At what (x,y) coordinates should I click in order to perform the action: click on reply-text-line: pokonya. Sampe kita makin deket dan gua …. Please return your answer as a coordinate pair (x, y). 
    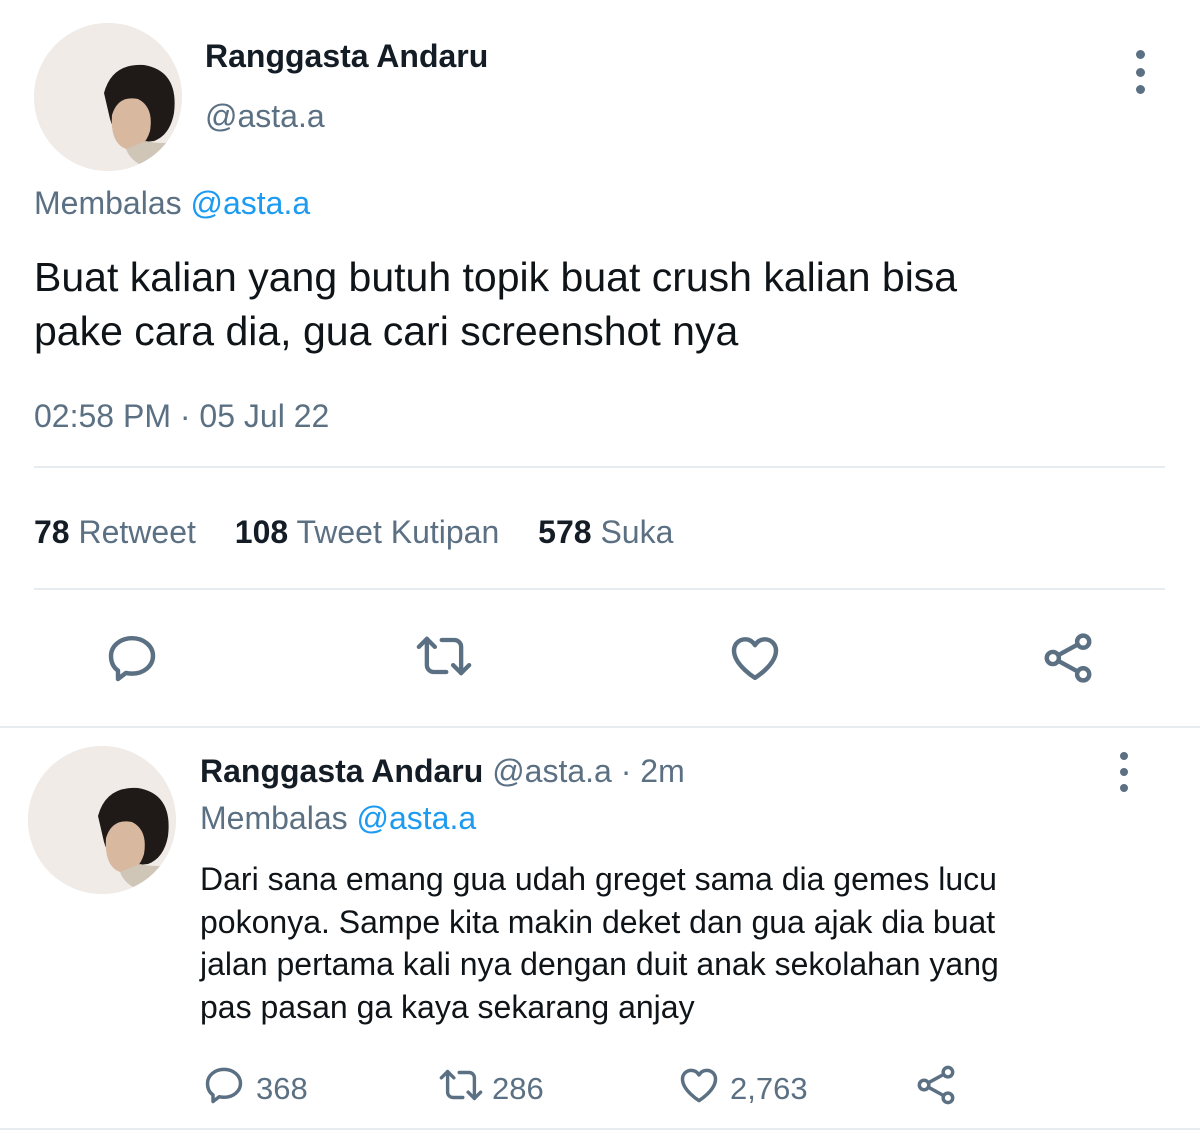
    Looking at the image, I should click on (598, 921).